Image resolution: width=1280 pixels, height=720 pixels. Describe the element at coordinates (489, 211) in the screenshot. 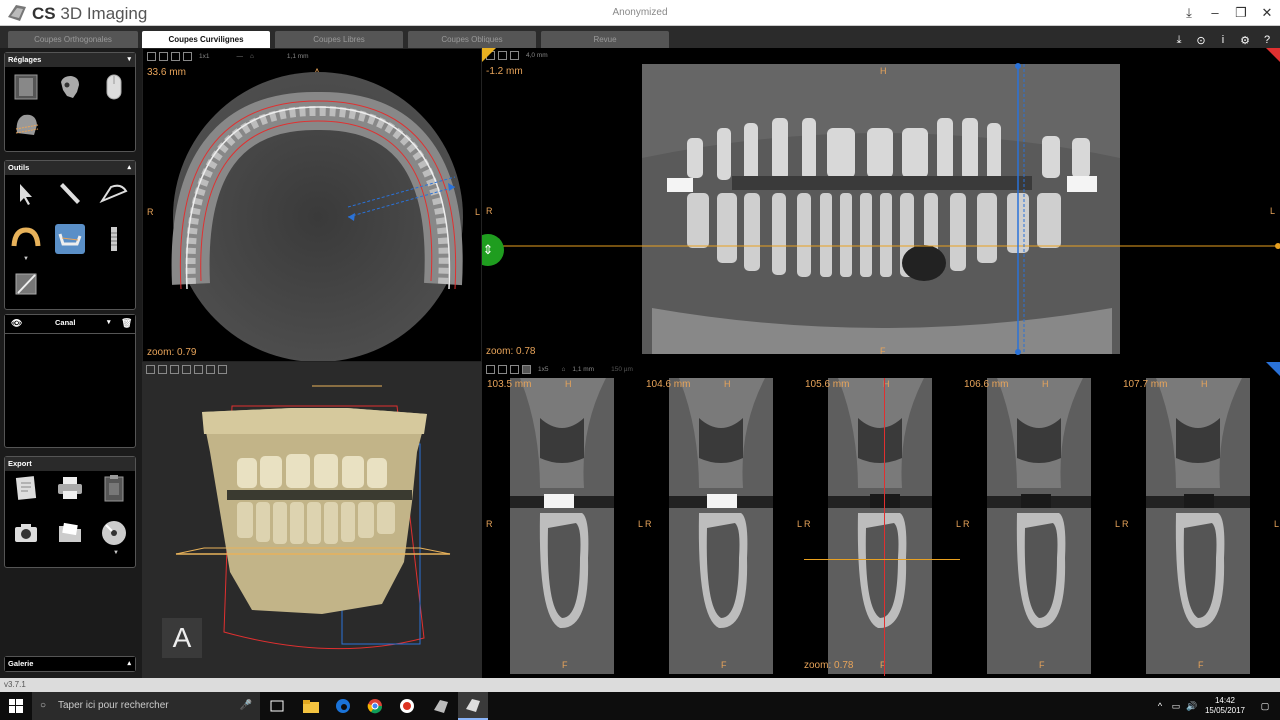

I see `panoramic-orient-left: R` at that location.